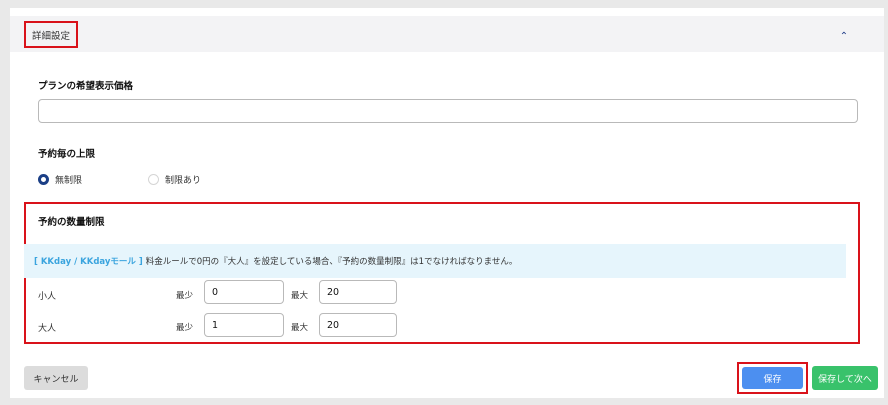  I want to click on chevron-up-icon: ⌃, so click(844, 37).